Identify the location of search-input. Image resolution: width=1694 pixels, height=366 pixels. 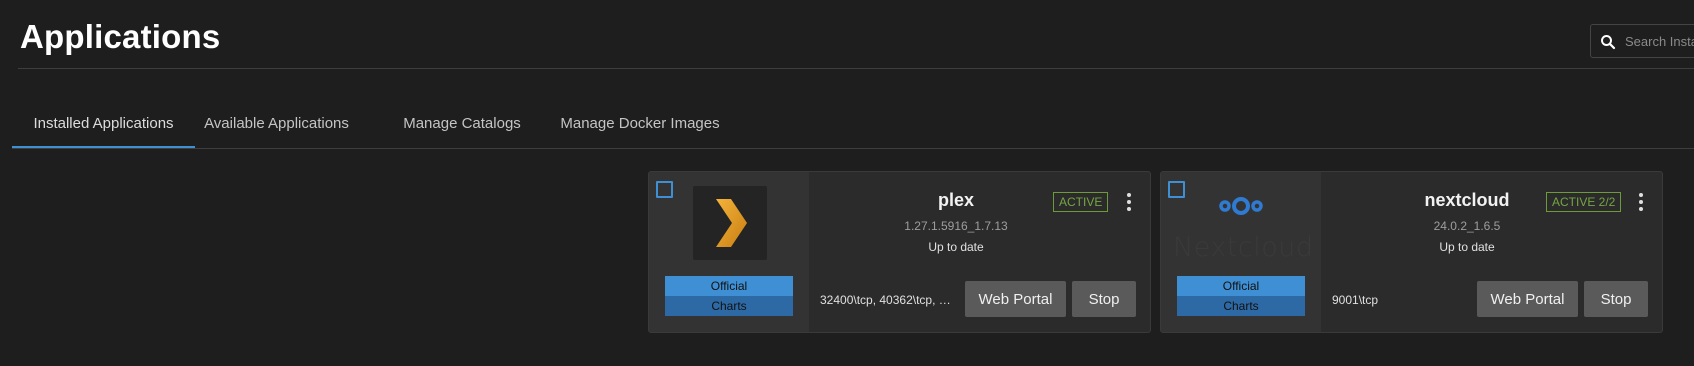
(1659, 41).